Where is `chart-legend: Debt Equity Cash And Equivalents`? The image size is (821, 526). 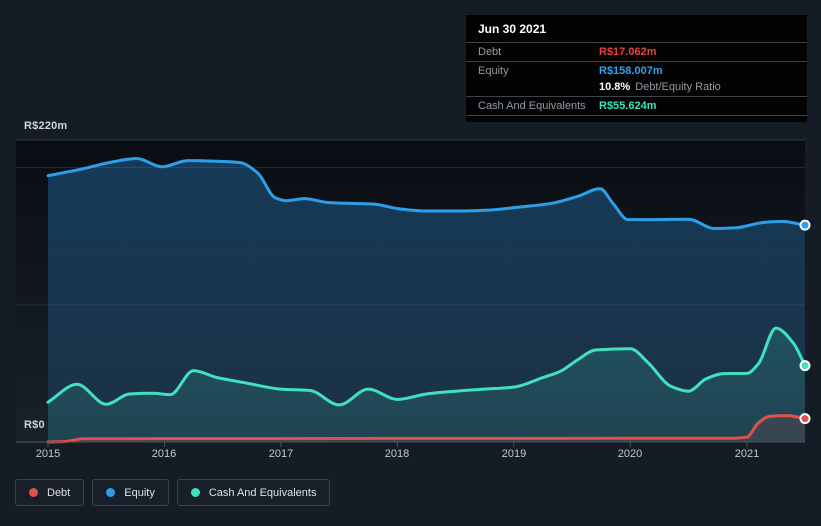 chart-legend: Debt Equity Cash And Equivalents is located at coordinates (173, 492).